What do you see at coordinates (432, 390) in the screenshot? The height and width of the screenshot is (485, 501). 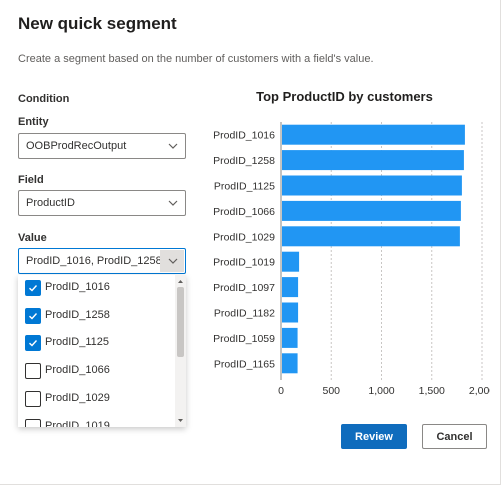 I see `x-tick-label: 1,500` at bounding box center [432, 390].